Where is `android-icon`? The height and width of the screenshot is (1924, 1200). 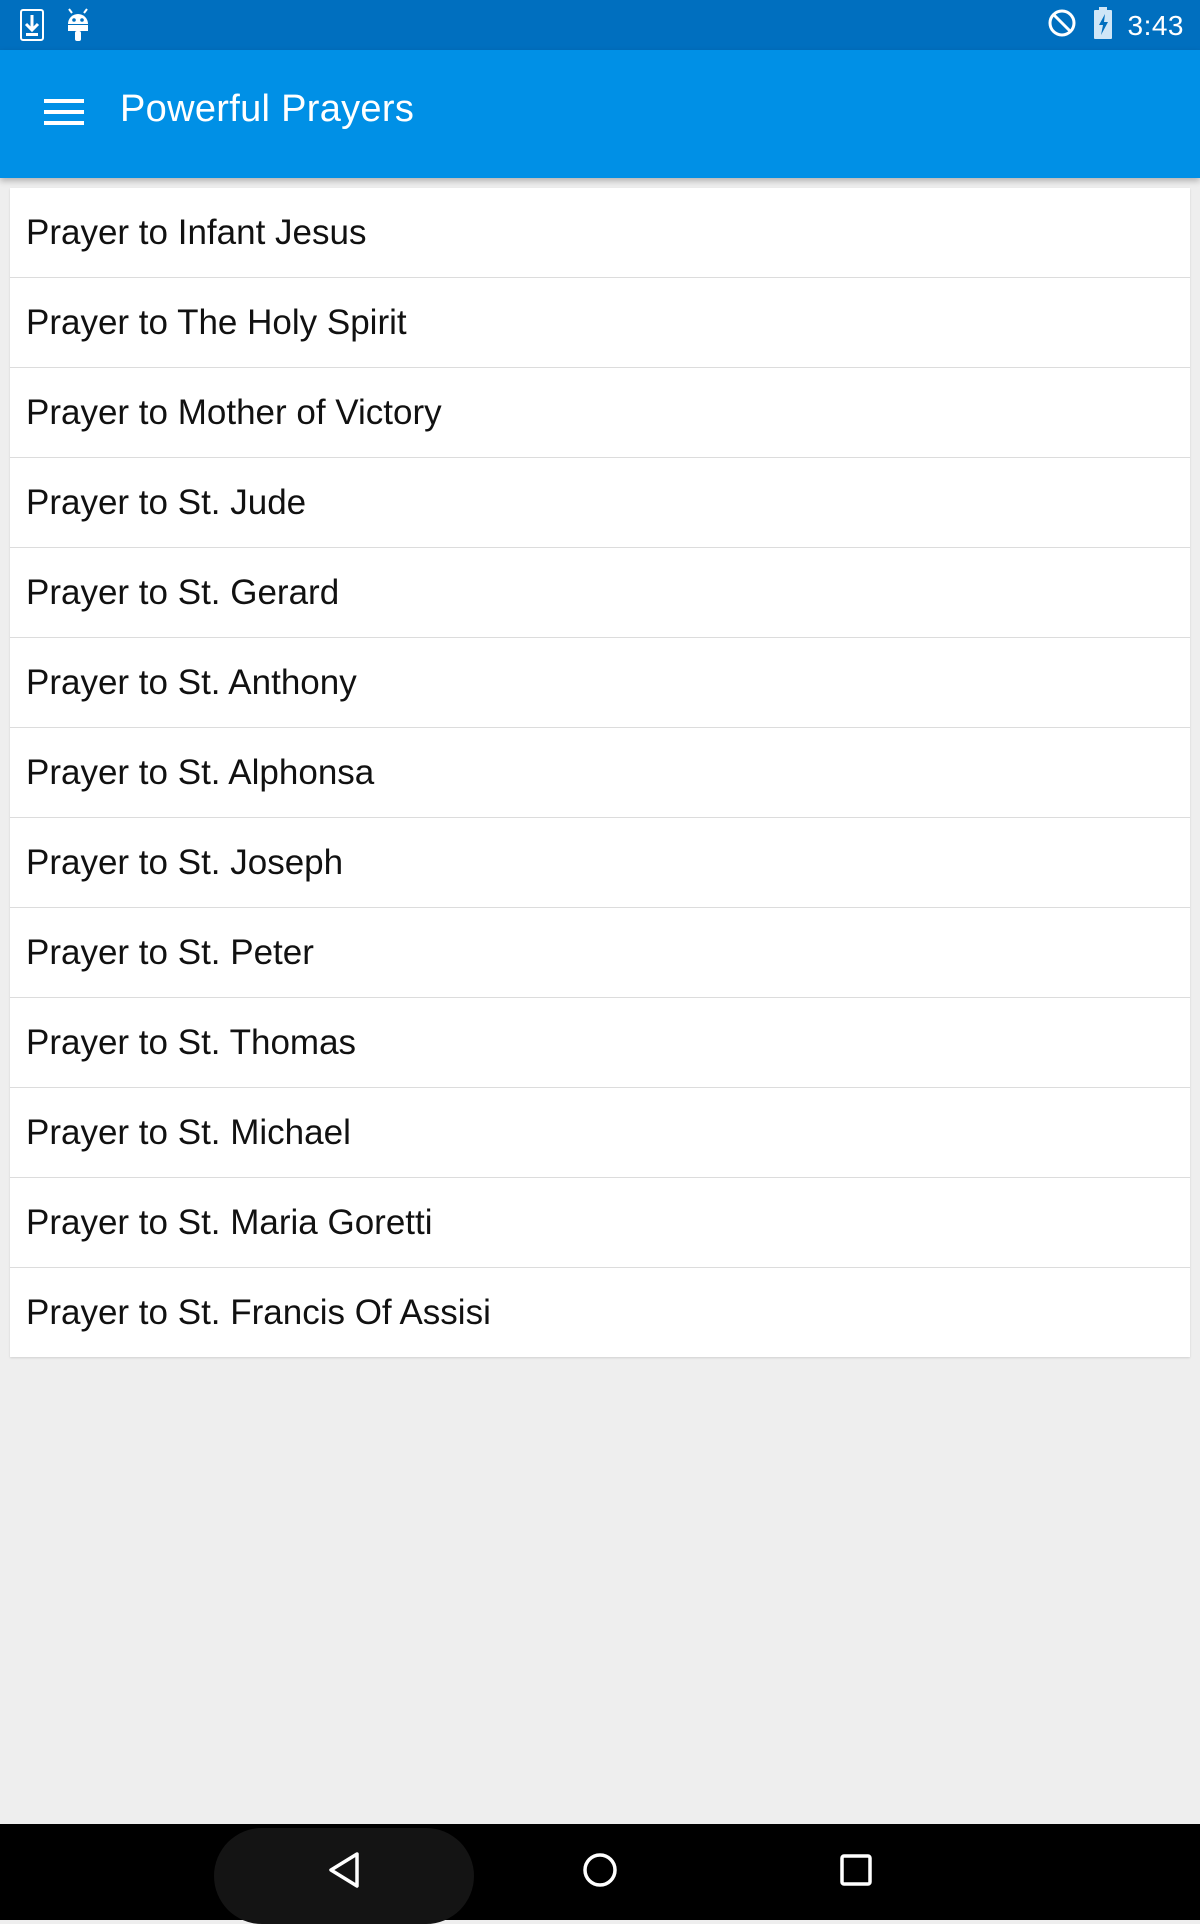
android-icon is located at coordinates (78, 27).